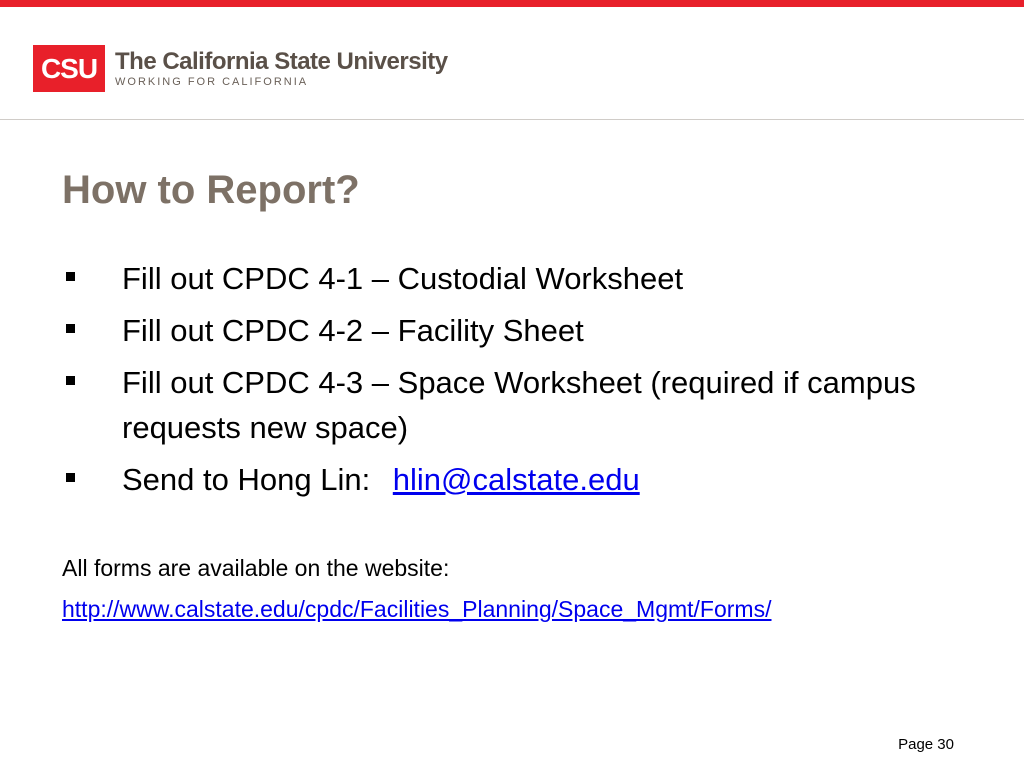 This screenshot has height=768, width=1024. I want to click on bullet-text: Fill out CPDC 4-1 – Custodial Worksheet, so click(403, 278).